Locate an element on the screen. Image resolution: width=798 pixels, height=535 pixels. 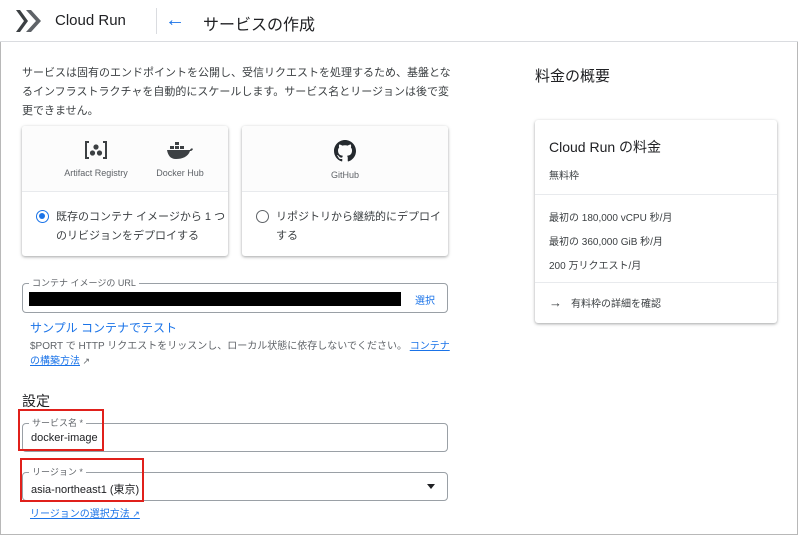
paid-tier-details-link: → 有料枠の詳細を確認 is located at coordinates (605, 302).